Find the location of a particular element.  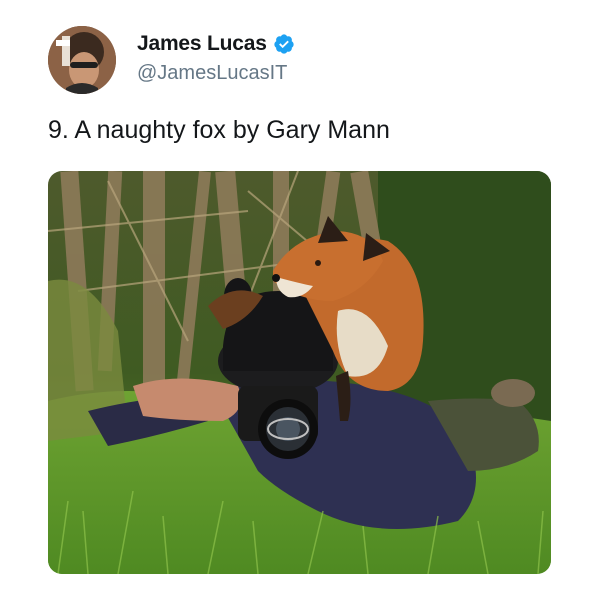

user-avatar is located at coordinates (82, 60).